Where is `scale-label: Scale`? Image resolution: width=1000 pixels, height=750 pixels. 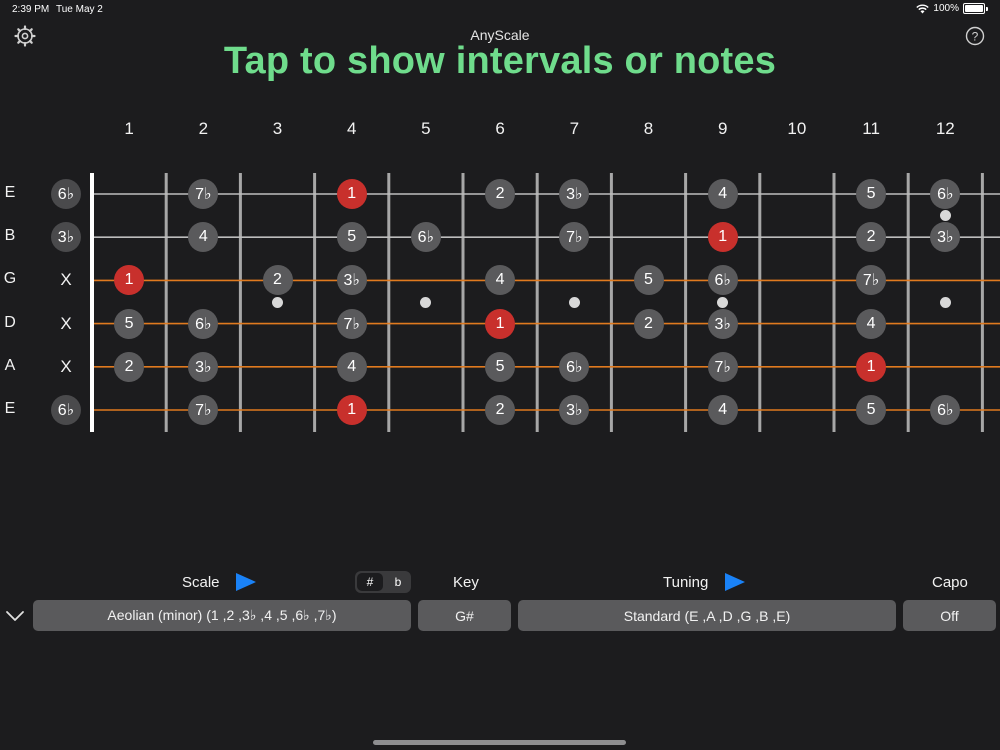 scale-label: Scale is located at coordinates (201, 582).